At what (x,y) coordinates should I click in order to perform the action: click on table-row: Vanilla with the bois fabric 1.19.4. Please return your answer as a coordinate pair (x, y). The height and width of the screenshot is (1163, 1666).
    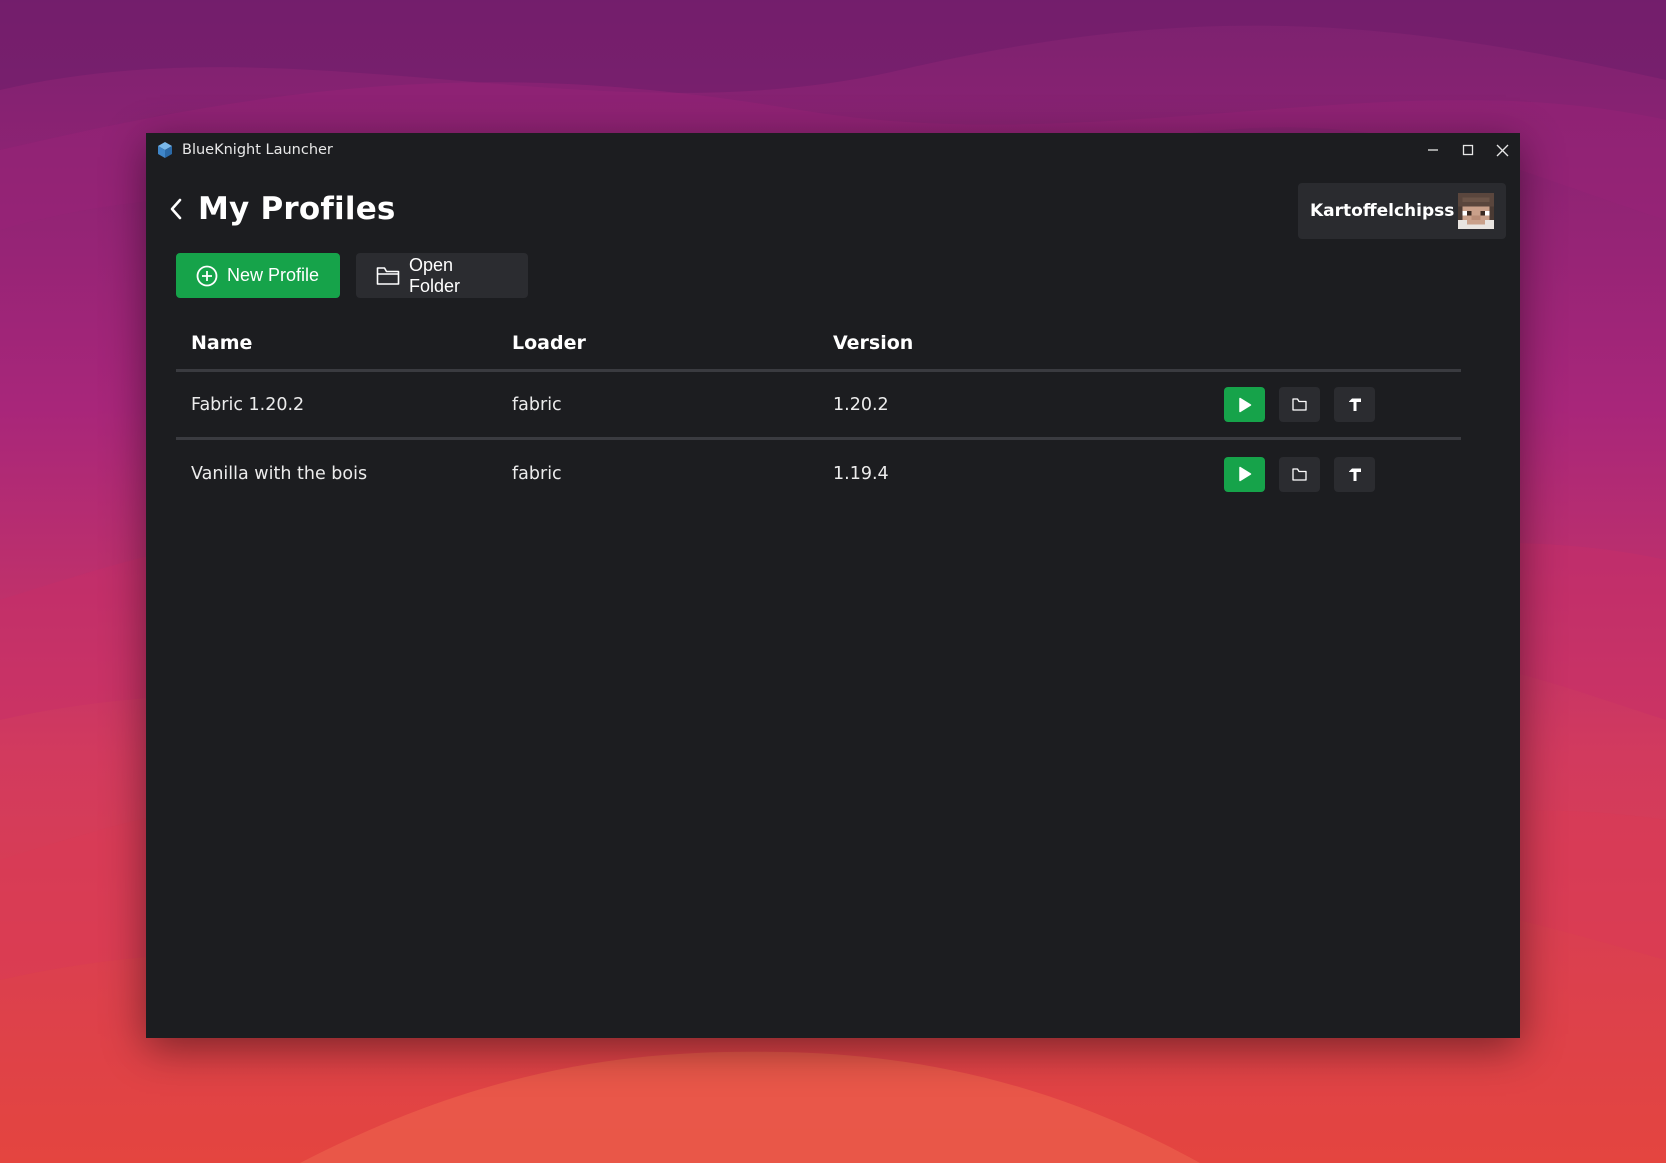
    Looking at the image, I should click on (818, 474).